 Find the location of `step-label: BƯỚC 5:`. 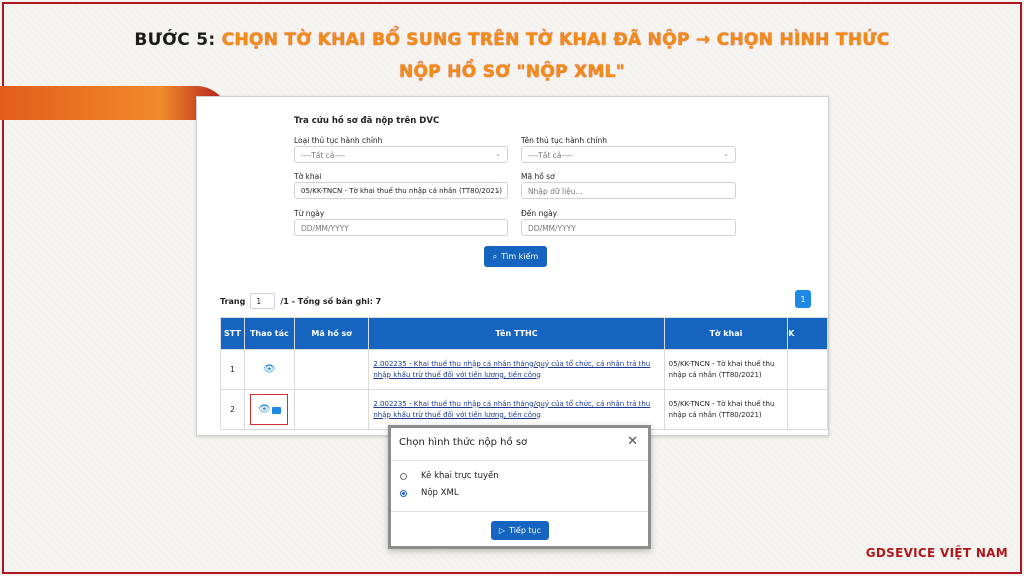

step-label: BƯỚC 5: is located at coordinates (175, 40).